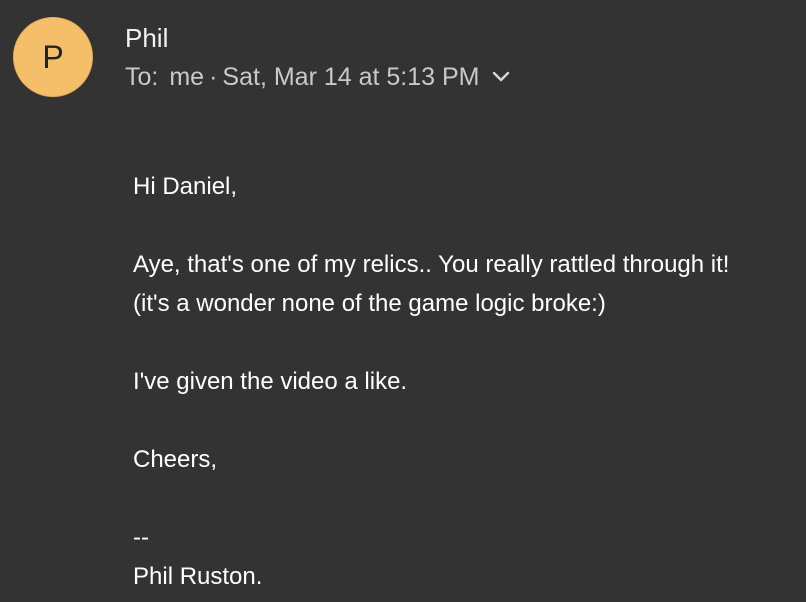 The height and width of the screenshot is (602, 806). Describe the element at coordinates (501, 77) in the screenshot. I see `chevron-down-icon` at that location.